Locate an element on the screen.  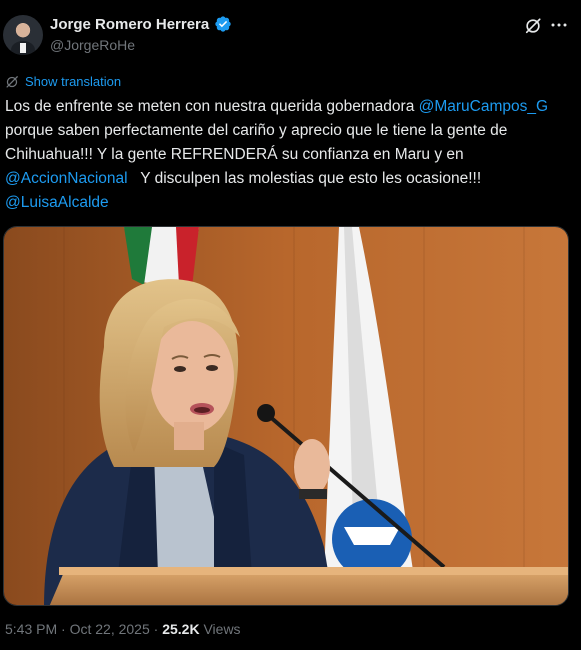
views-count: 25.2K is located at coordinates (181, 629).